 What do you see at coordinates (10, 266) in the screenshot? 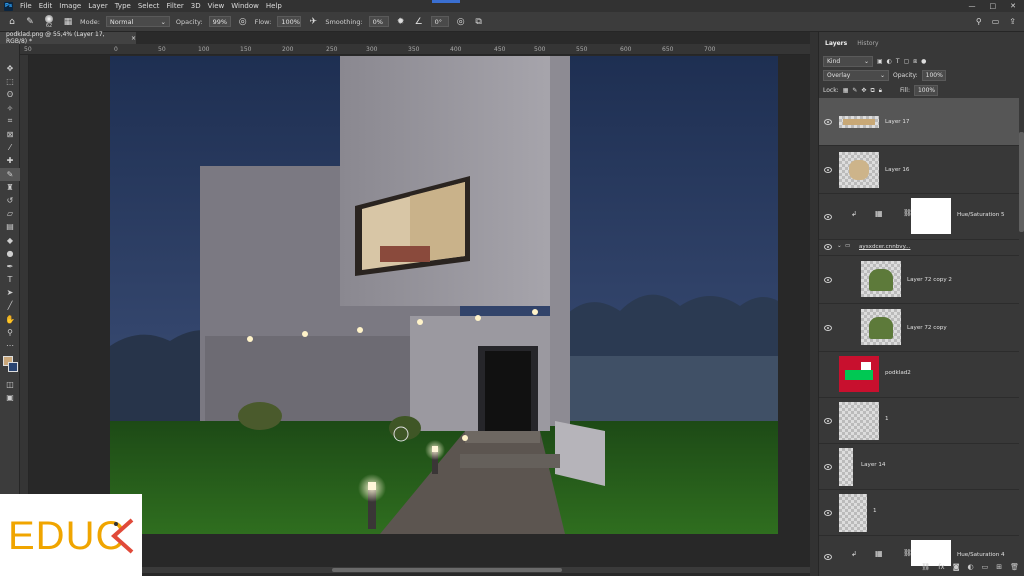
I see `pen-tool-icon: ✒` at bounding box center [10, 266].